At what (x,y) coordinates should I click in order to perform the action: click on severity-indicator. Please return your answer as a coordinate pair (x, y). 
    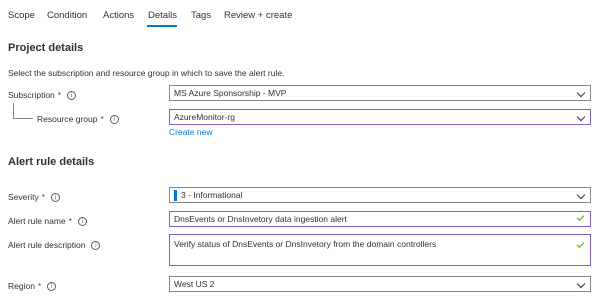
    Looking at the image, I should click on (175, 195).